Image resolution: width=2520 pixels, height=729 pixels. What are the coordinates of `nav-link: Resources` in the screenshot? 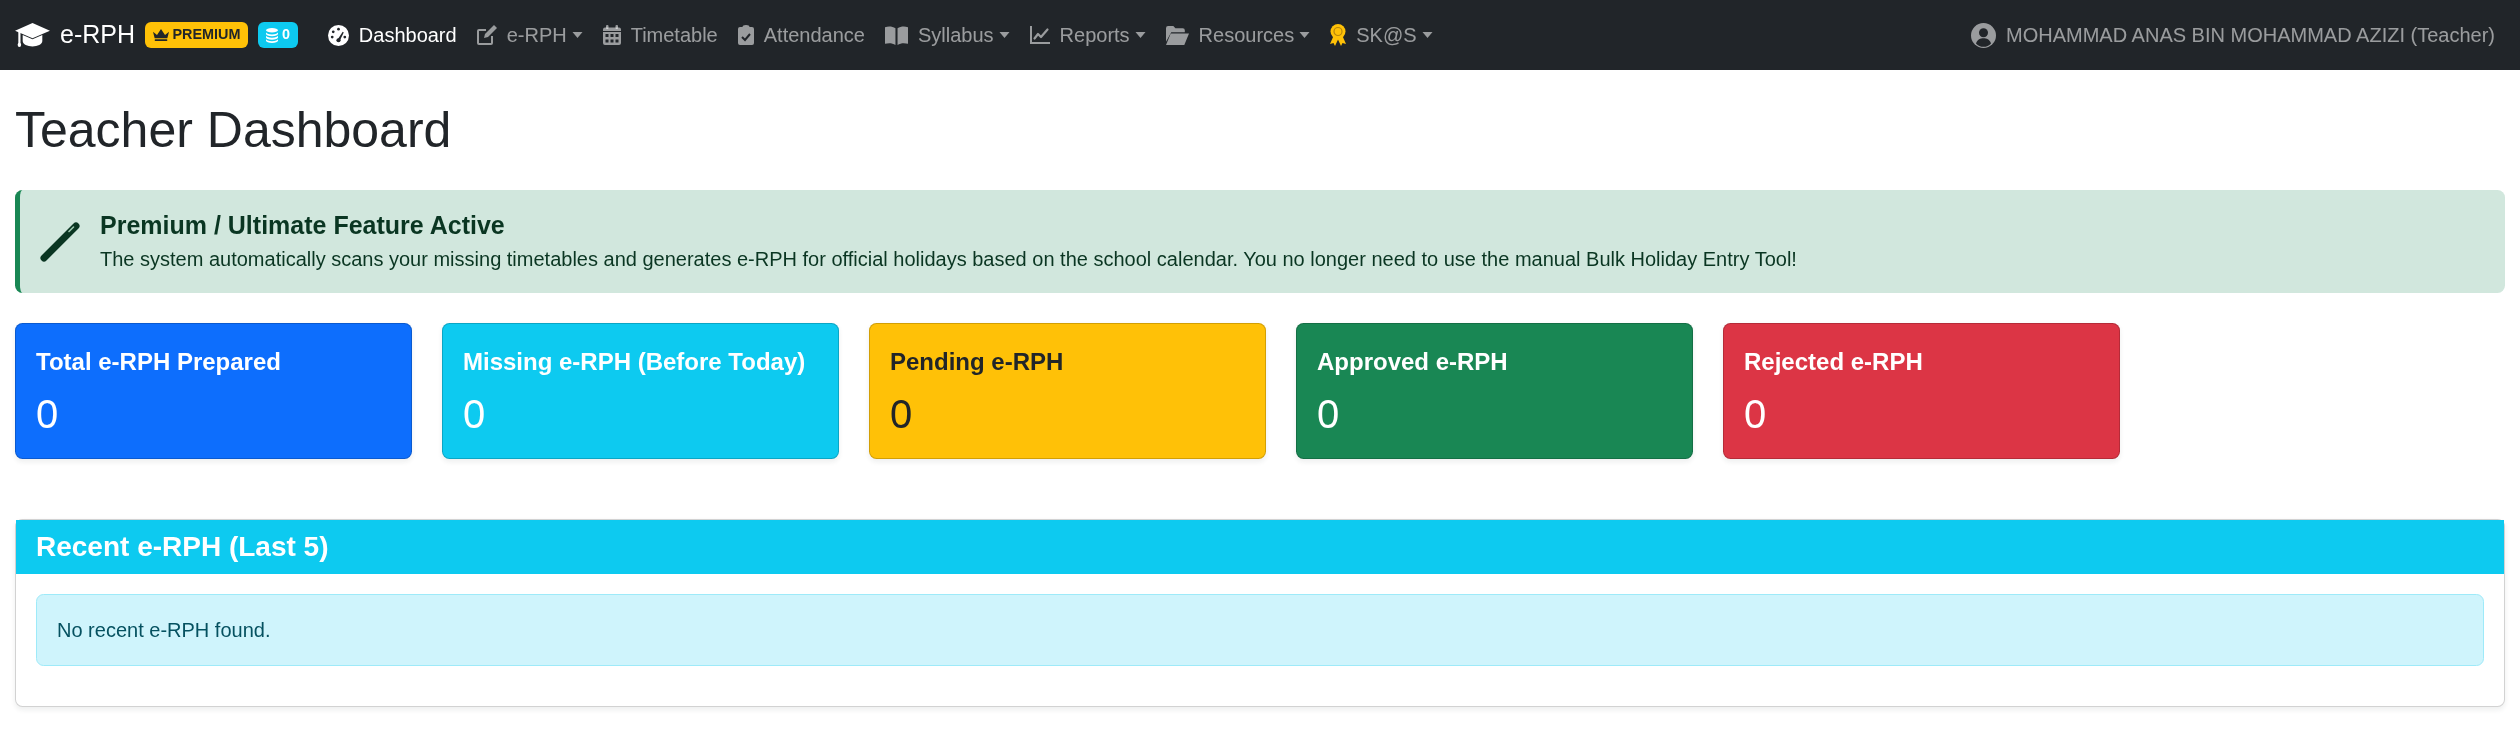 It's located at (1238, 35).